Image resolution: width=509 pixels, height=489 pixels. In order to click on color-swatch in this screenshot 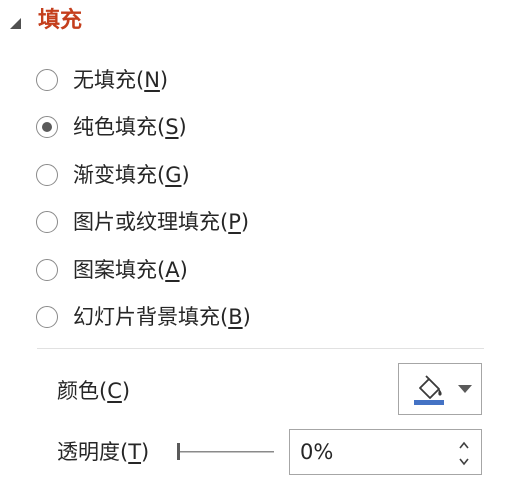, I will do `click(429, 402)`.